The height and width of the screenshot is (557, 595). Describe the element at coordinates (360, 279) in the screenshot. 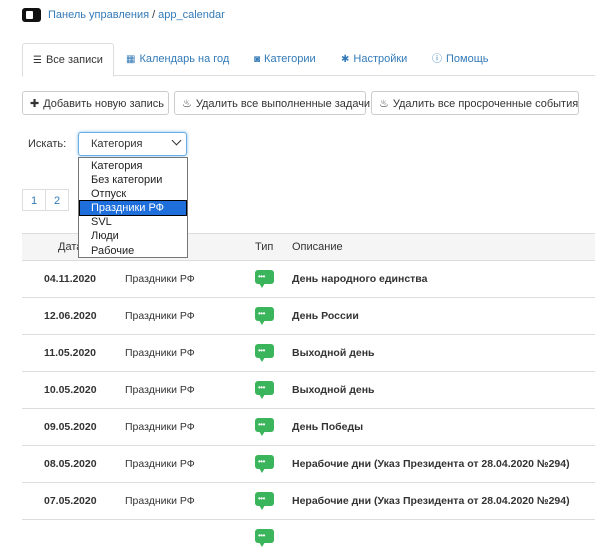

I see `row-description: День народного единства` at that location.